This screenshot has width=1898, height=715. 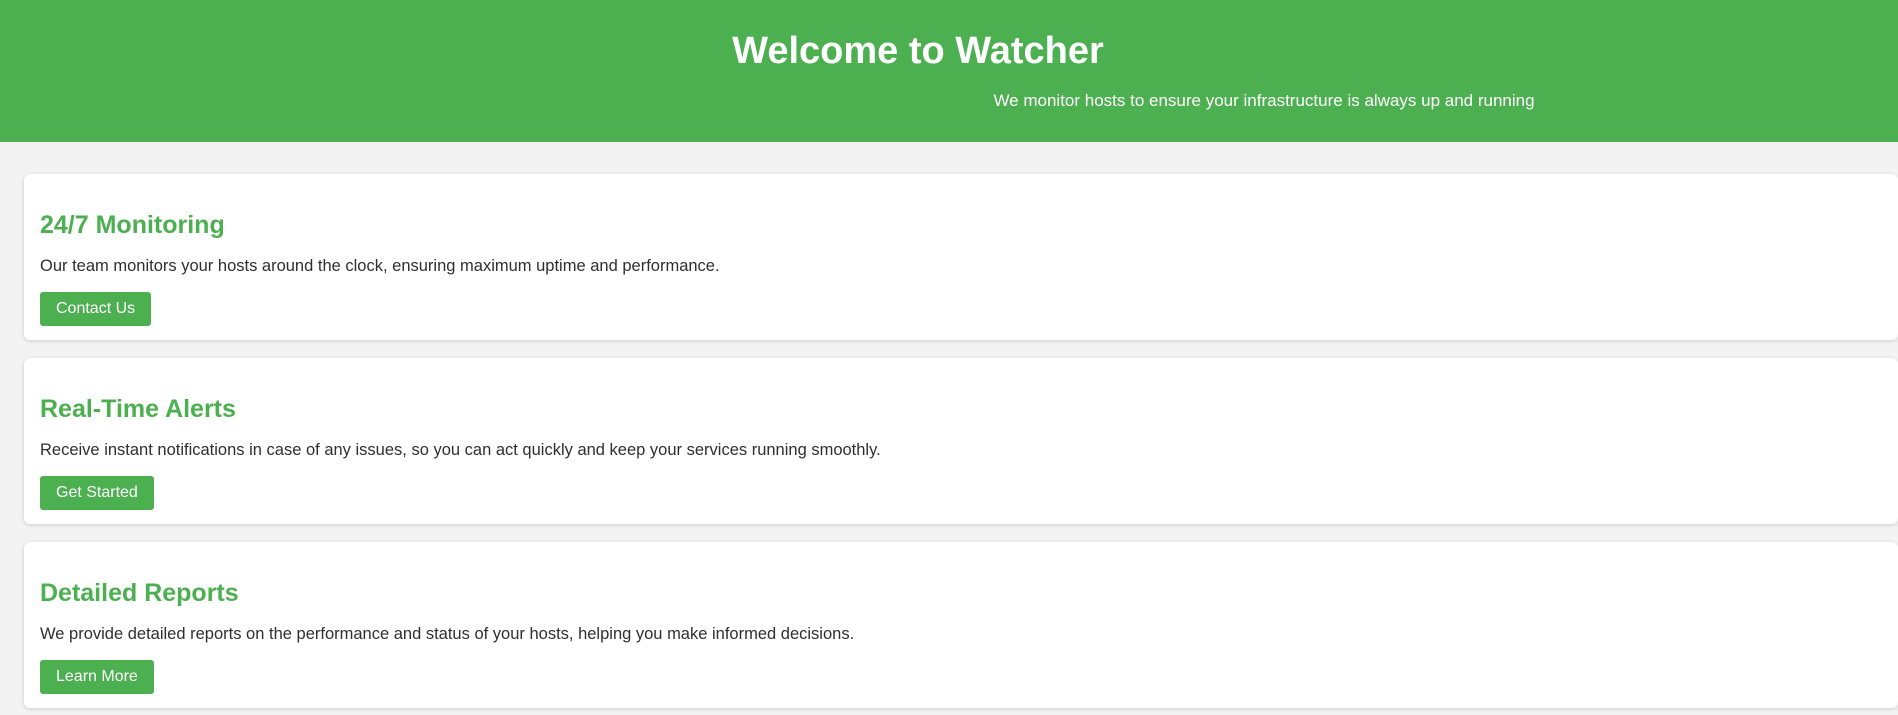 I want to click on feature-title: Detailed Reports, so click(x=139, y=593).